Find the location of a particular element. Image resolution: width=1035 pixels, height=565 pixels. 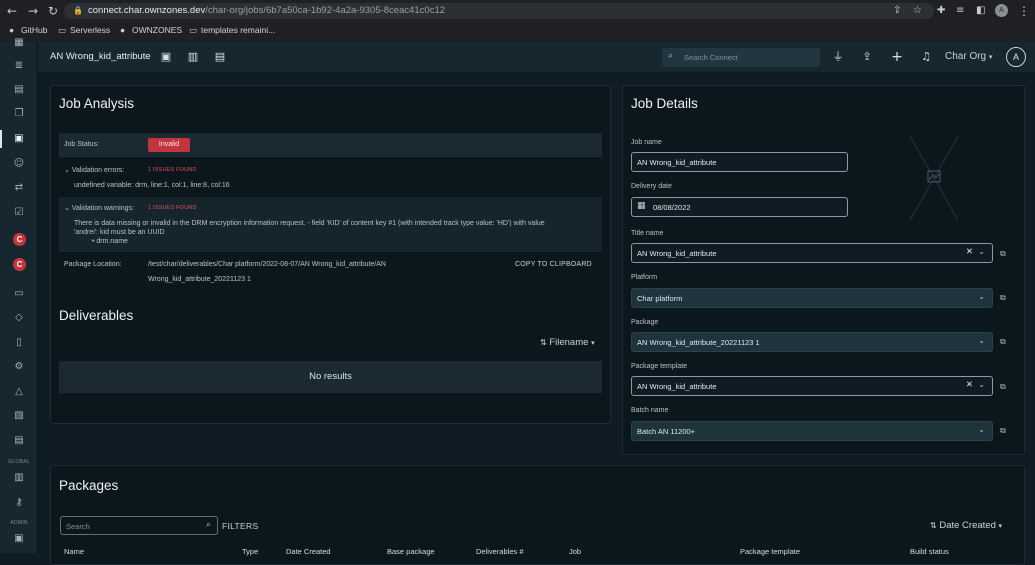

package-template-value: AN Wrong_kid_attribute is located at coordinates (677, 386).